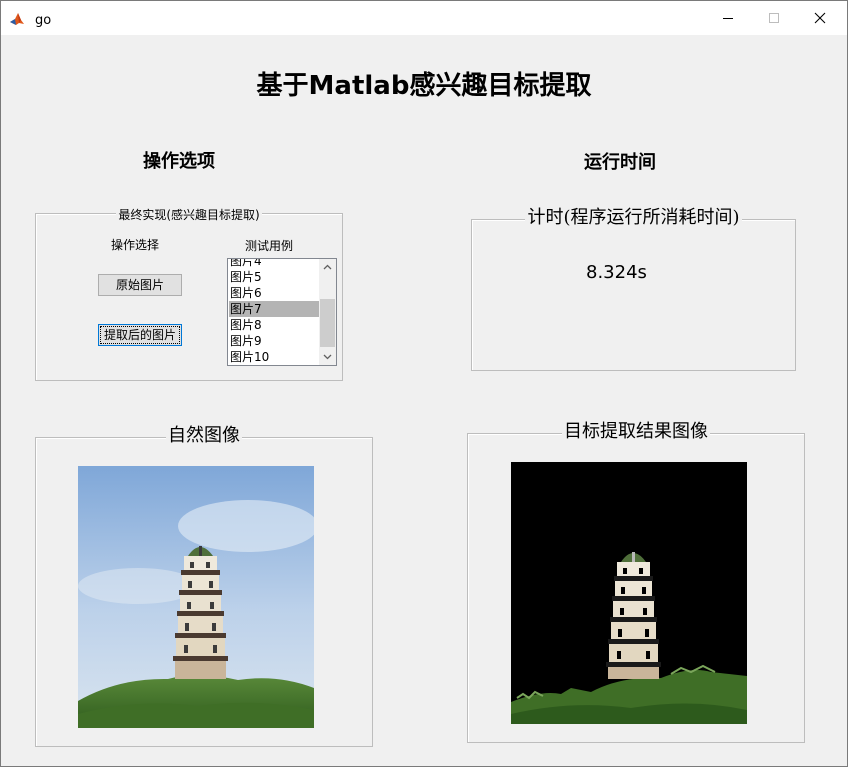 The width and height of the screenshot is (848, 767). What do you see at coordinates (424, 18) in the screenshot?
I see `title-bar: go` at bounding box center [424, 18].